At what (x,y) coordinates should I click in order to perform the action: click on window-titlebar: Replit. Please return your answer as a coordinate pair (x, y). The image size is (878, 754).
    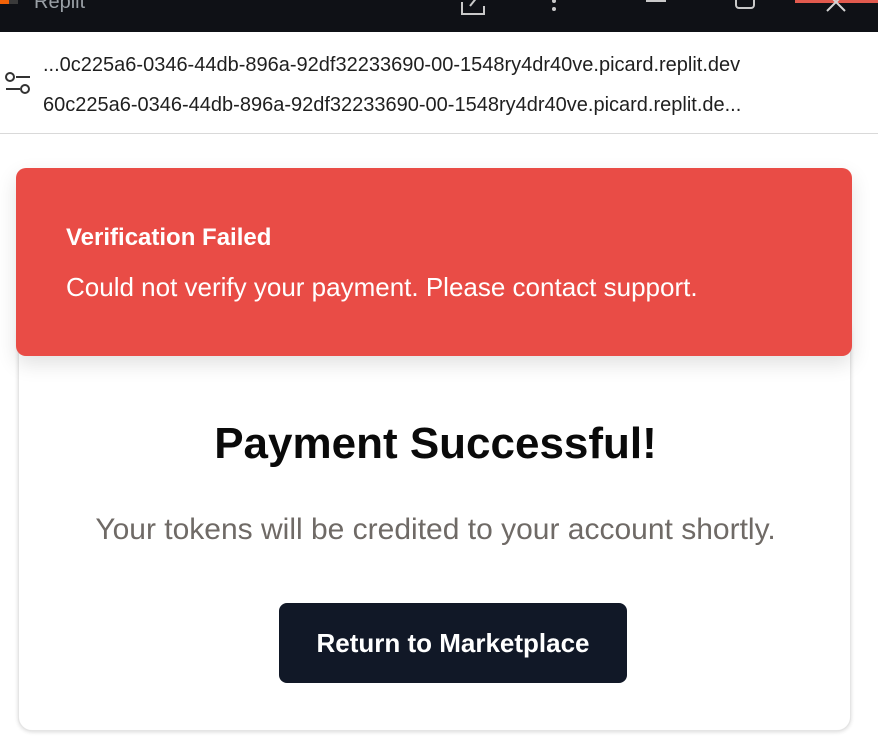
    Looking at the image, I should click on (439, 16).